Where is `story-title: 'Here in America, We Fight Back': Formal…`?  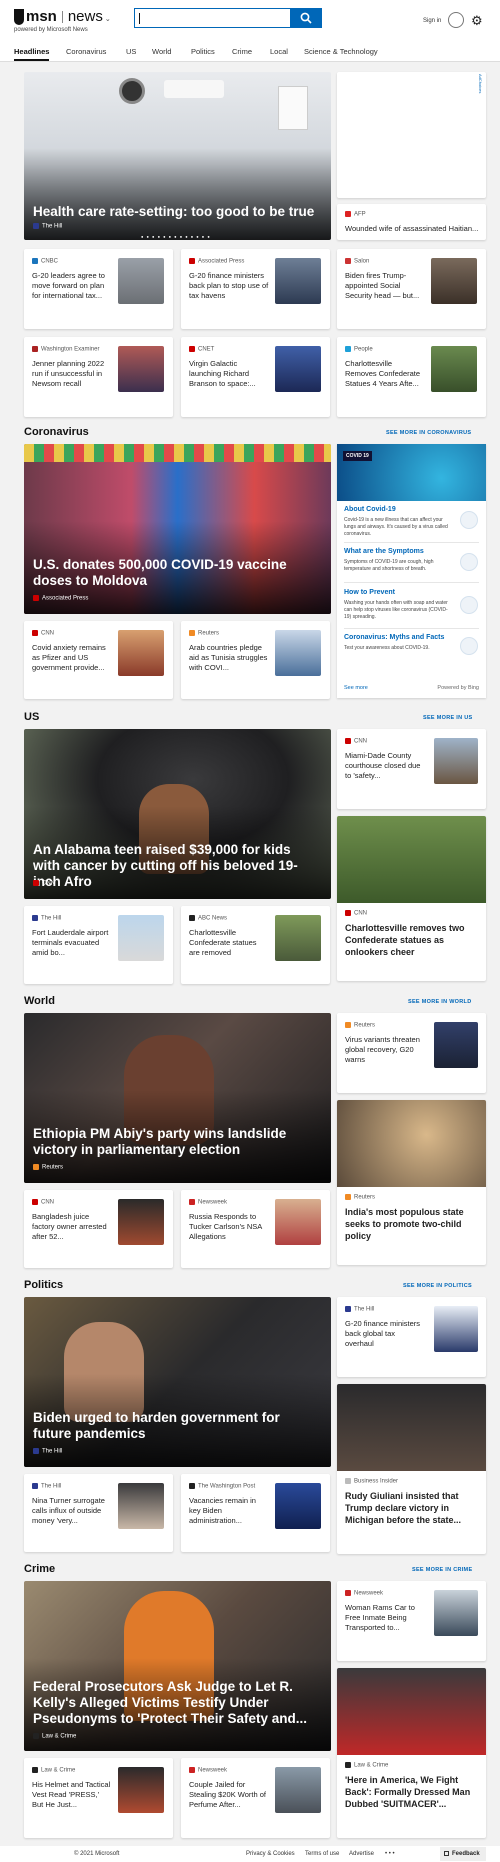
story-title: 'Here in America, We Fight Back': Formal… is located at coordinates (410, 1792).